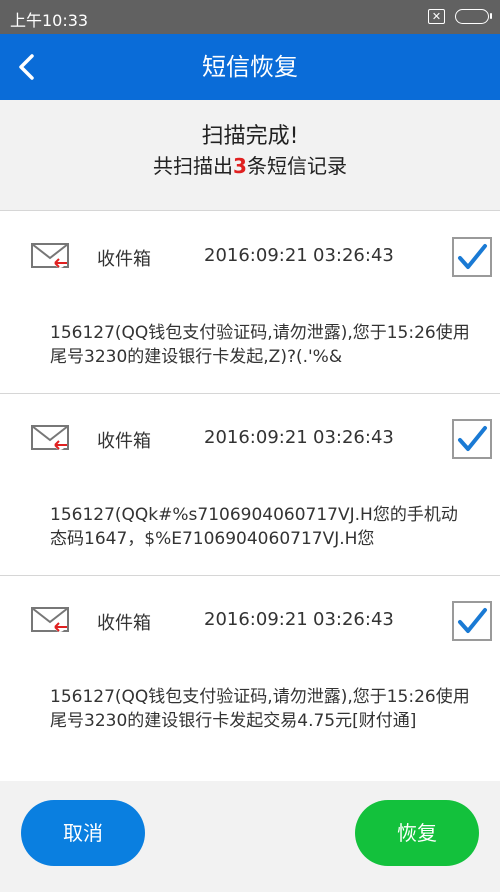  What do you see at coordinates (296, 166) in the screenshot?
I see `scan-count-suffix: 条短信记录` at bounding box center [296, 166].